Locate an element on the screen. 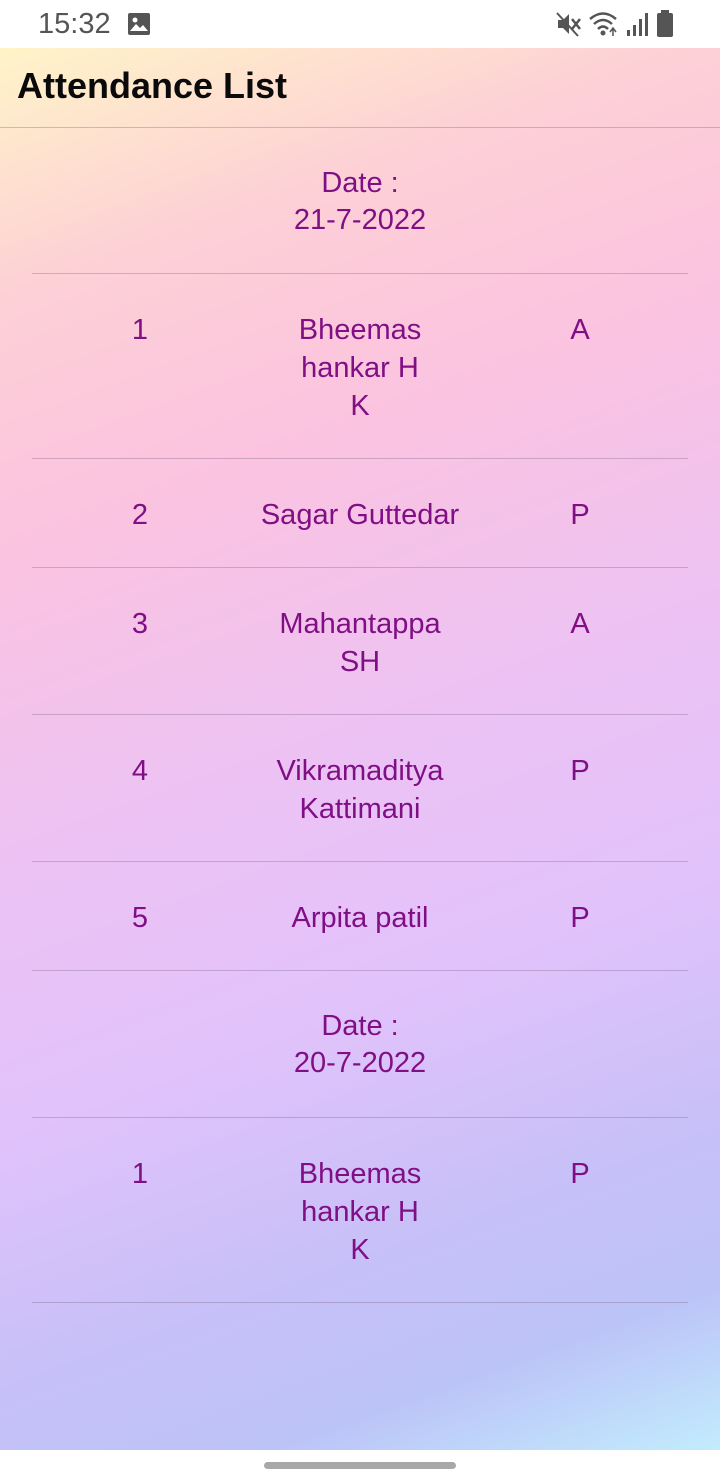 Image resolution: width=720 pixels, height=1480 pixels. student-name: Arpita patil is located at coordinates (360, 918).